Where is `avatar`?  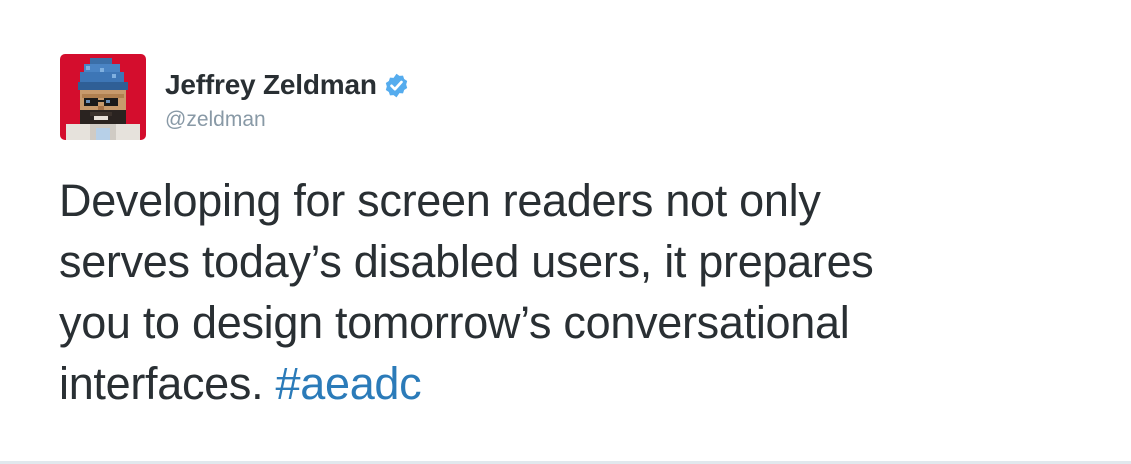
avatar is located at coordinates (103, 97).